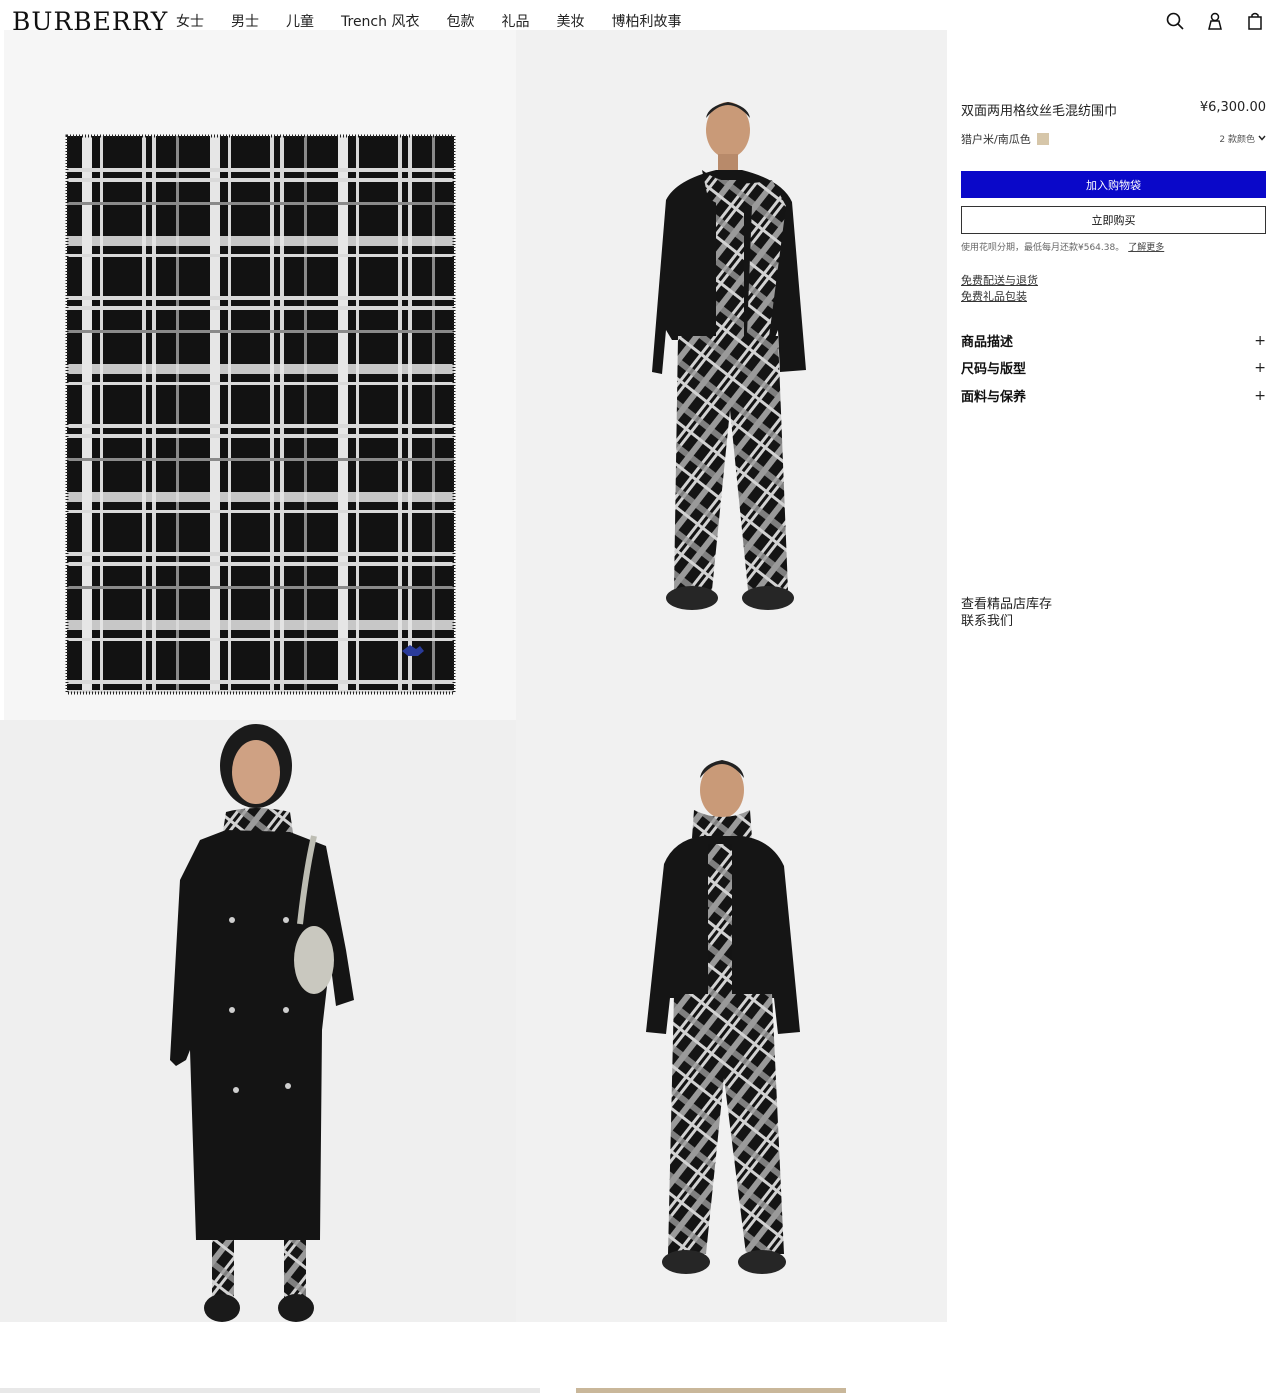 Image resolution: width=1280 pixels, height=1393 pixels. Describe the element at coordinates (994, 397) in the screenshot. I see `accordion-label: 面料与保养` at that location.